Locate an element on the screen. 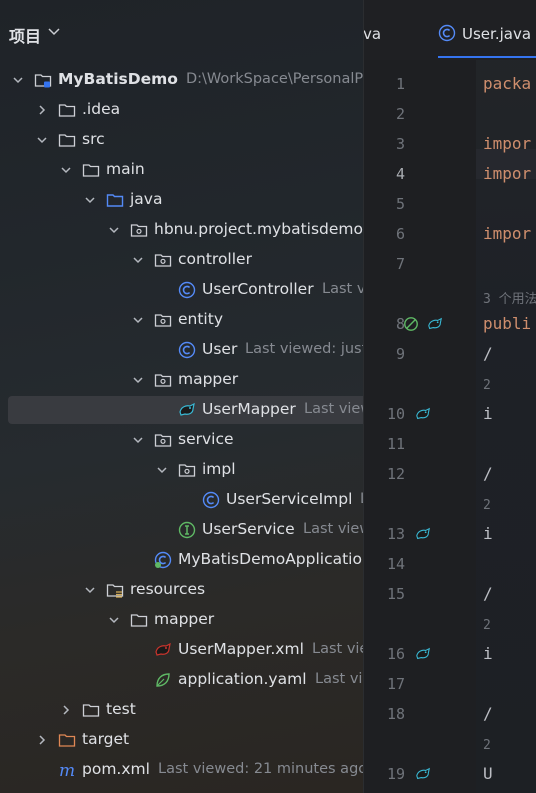 This screenshot has width=536, height=793. line-number: 1 is located at coordinates (400, 84).